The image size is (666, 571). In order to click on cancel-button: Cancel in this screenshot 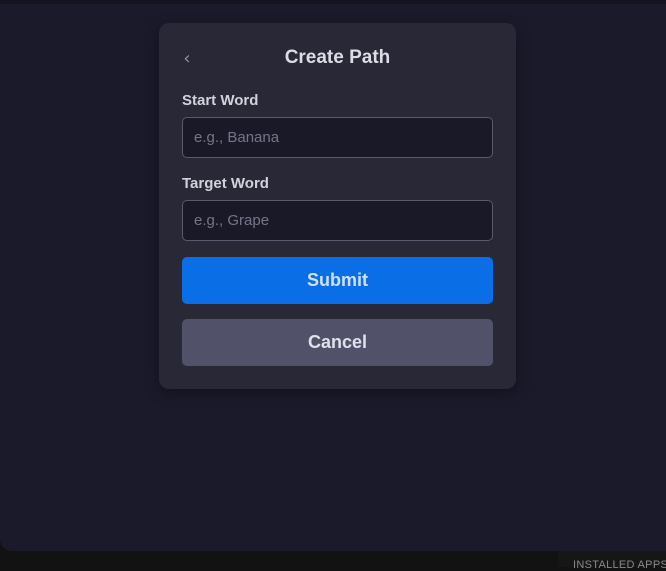, I will do `click(337, 342)`.